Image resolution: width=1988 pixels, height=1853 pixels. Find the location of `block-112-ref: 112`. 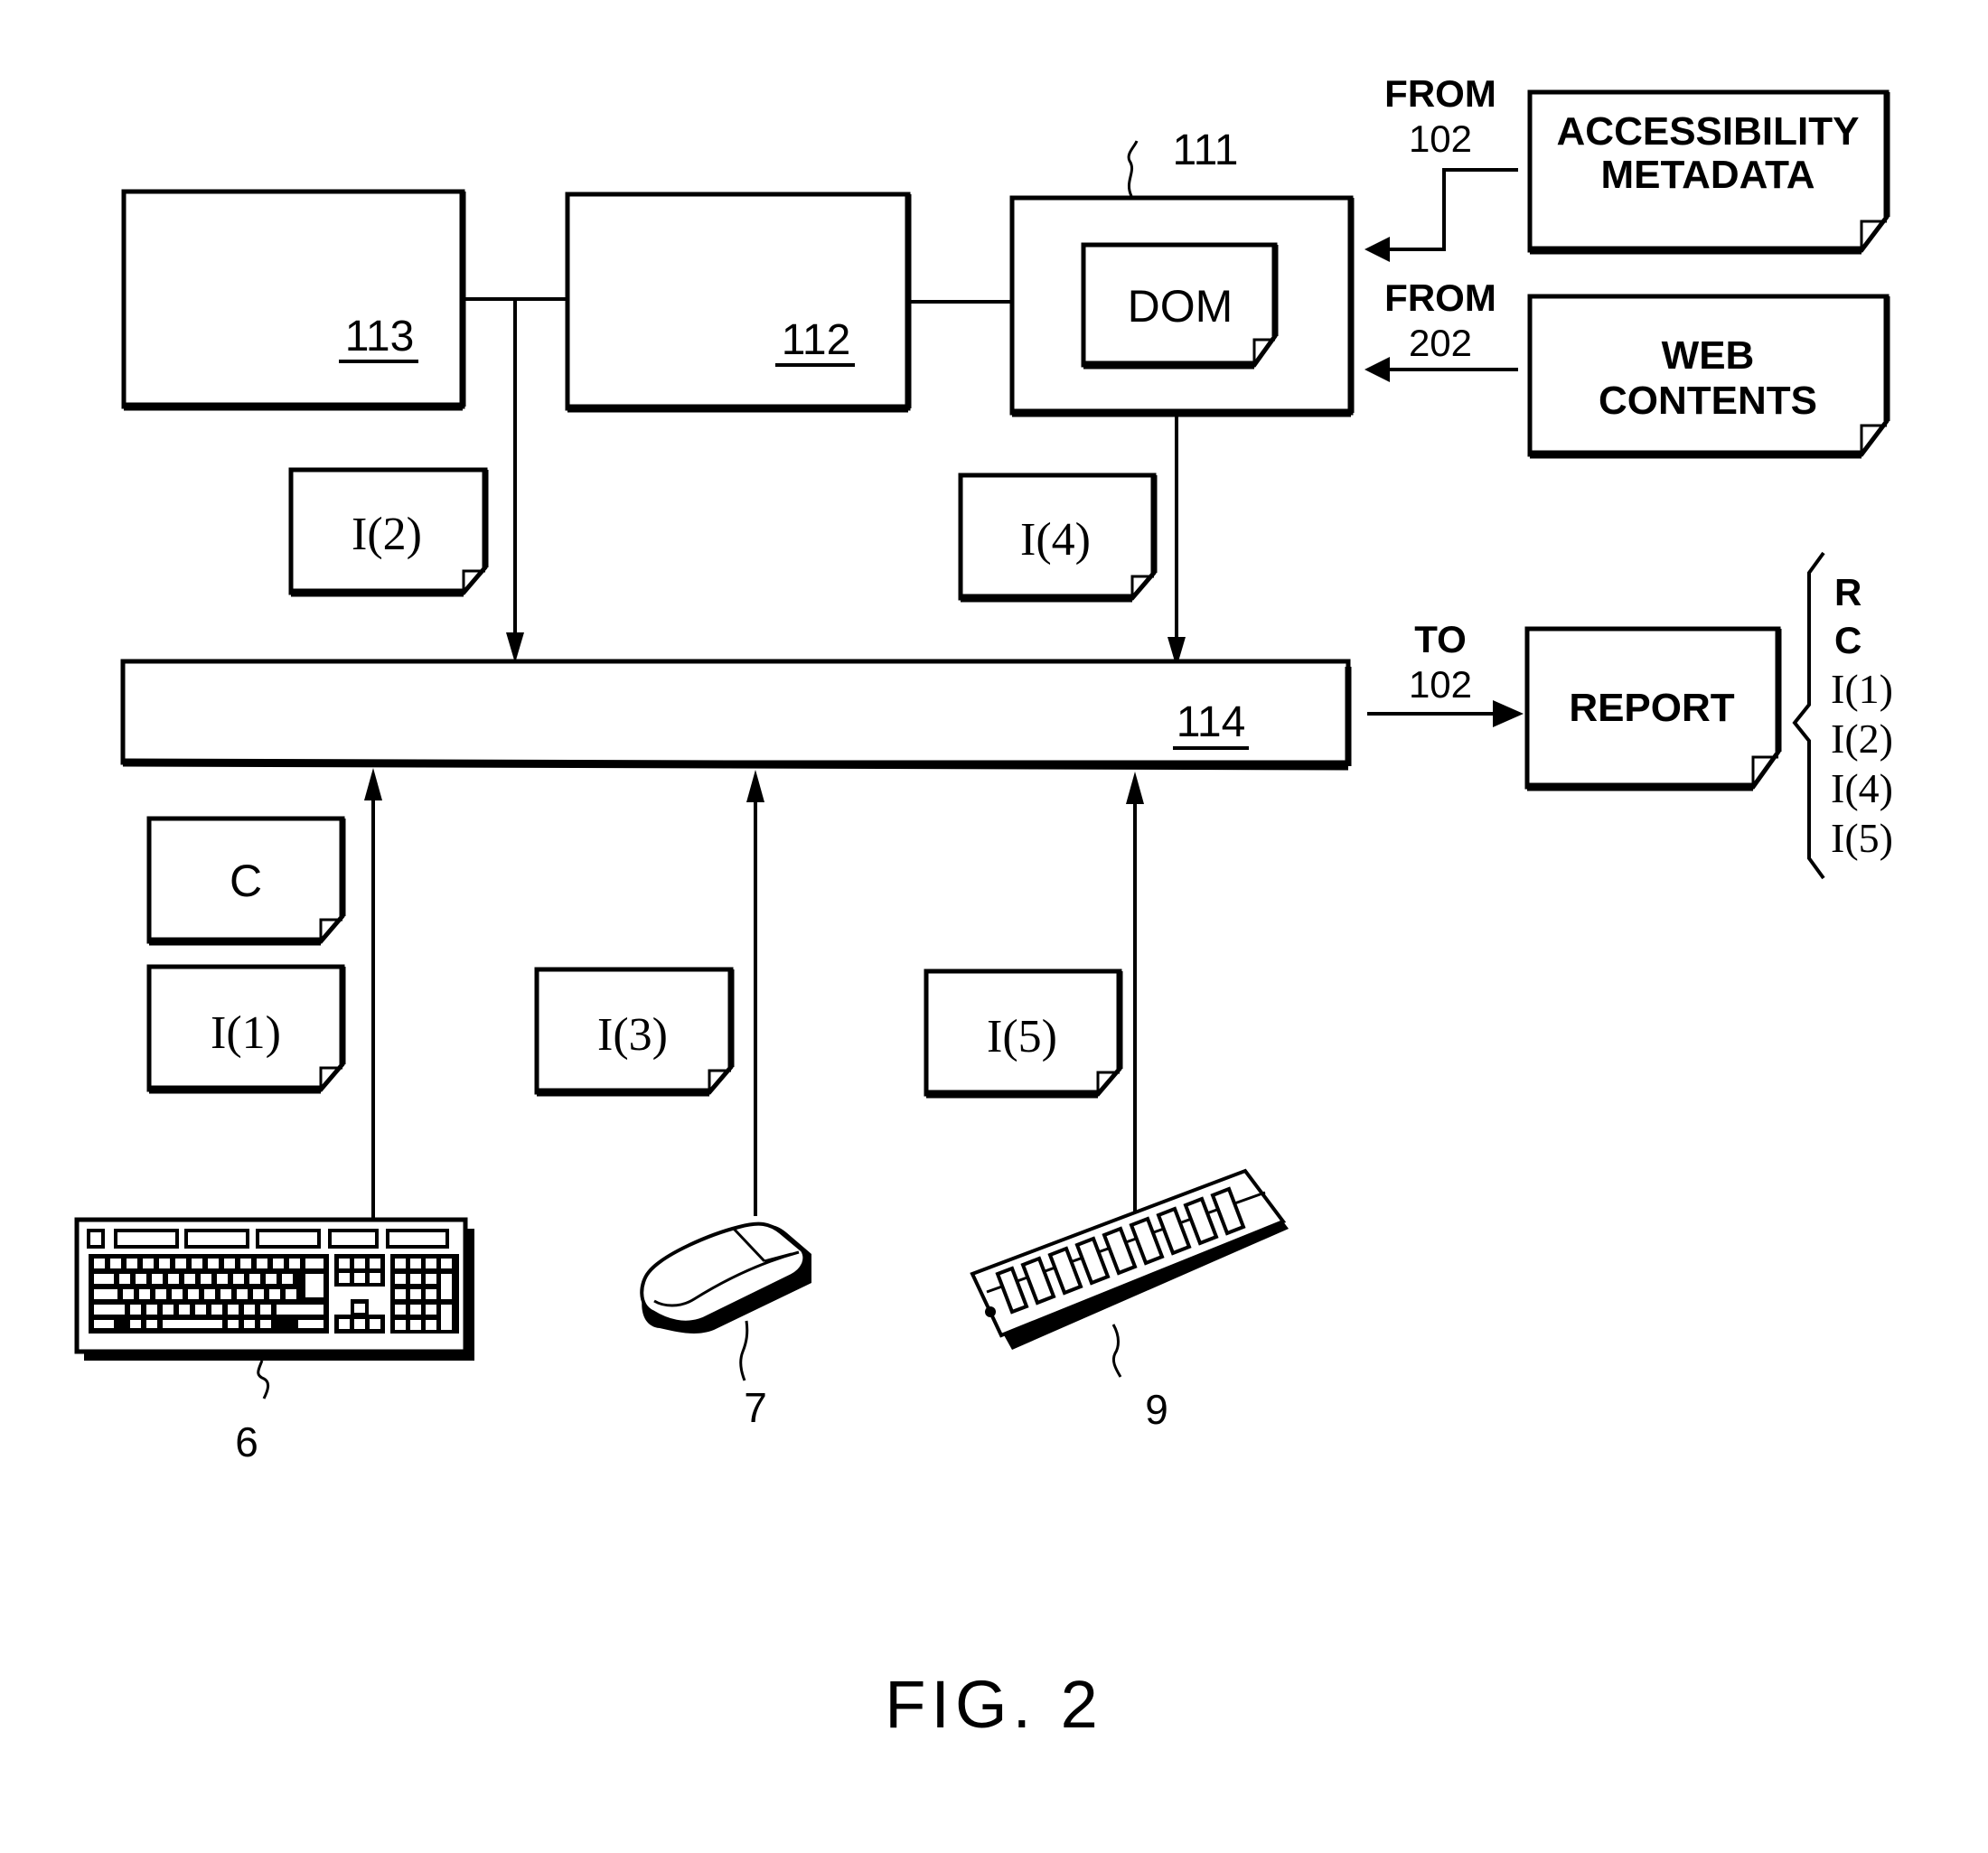

block-112-ref: 112 is located at coordinates (816, 340).